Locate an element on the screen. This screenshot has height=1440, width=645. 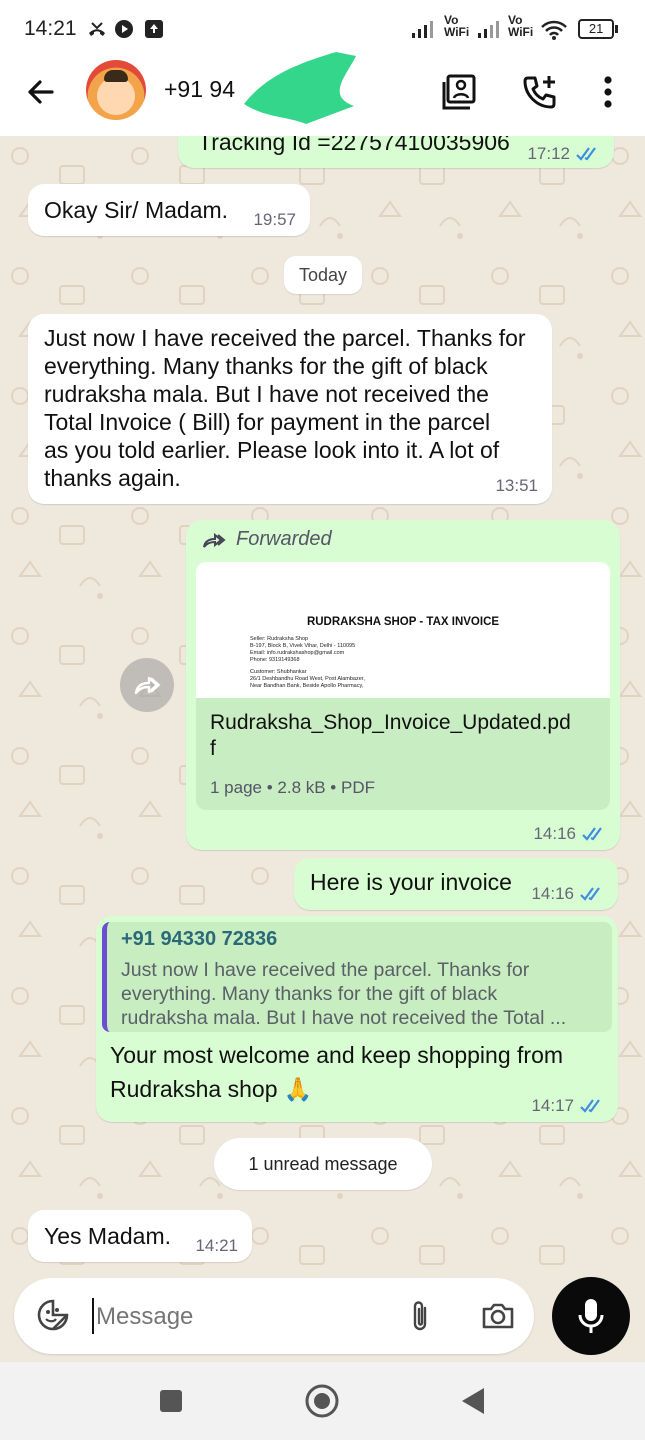
contact-name: +91 94 is located at coordinates (199, 89).